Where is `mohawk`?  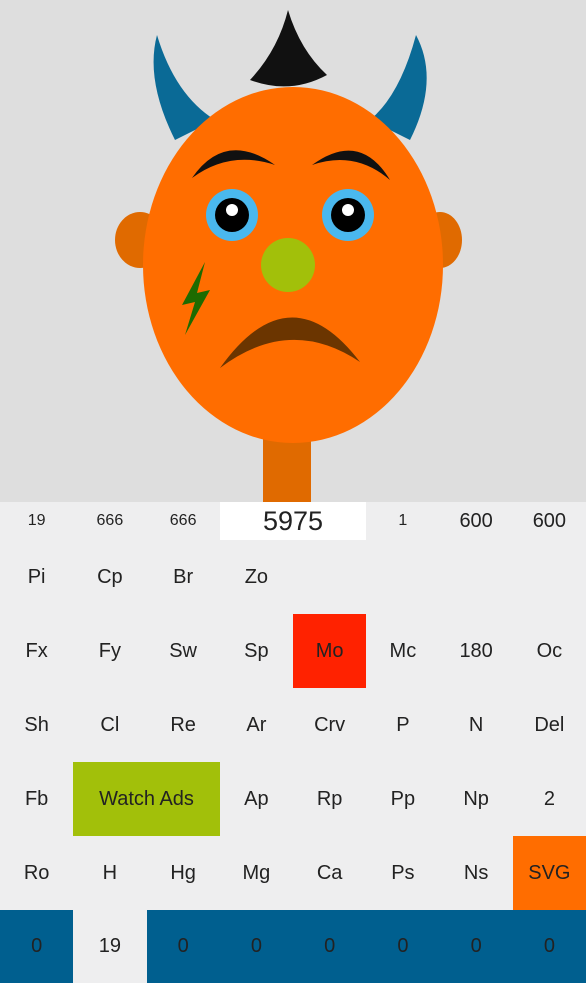 mohawk is located at coordinates (288, 48).